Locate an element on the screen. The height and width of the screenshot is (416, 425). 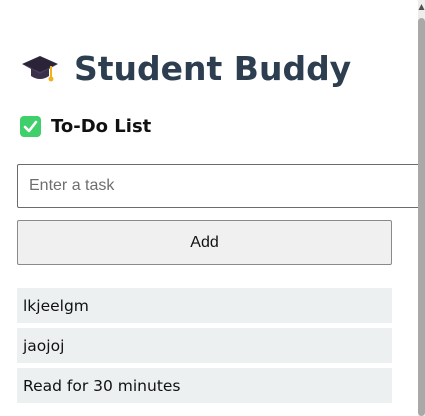
page-title: Student Buddy is located at coordinates (185, 68).